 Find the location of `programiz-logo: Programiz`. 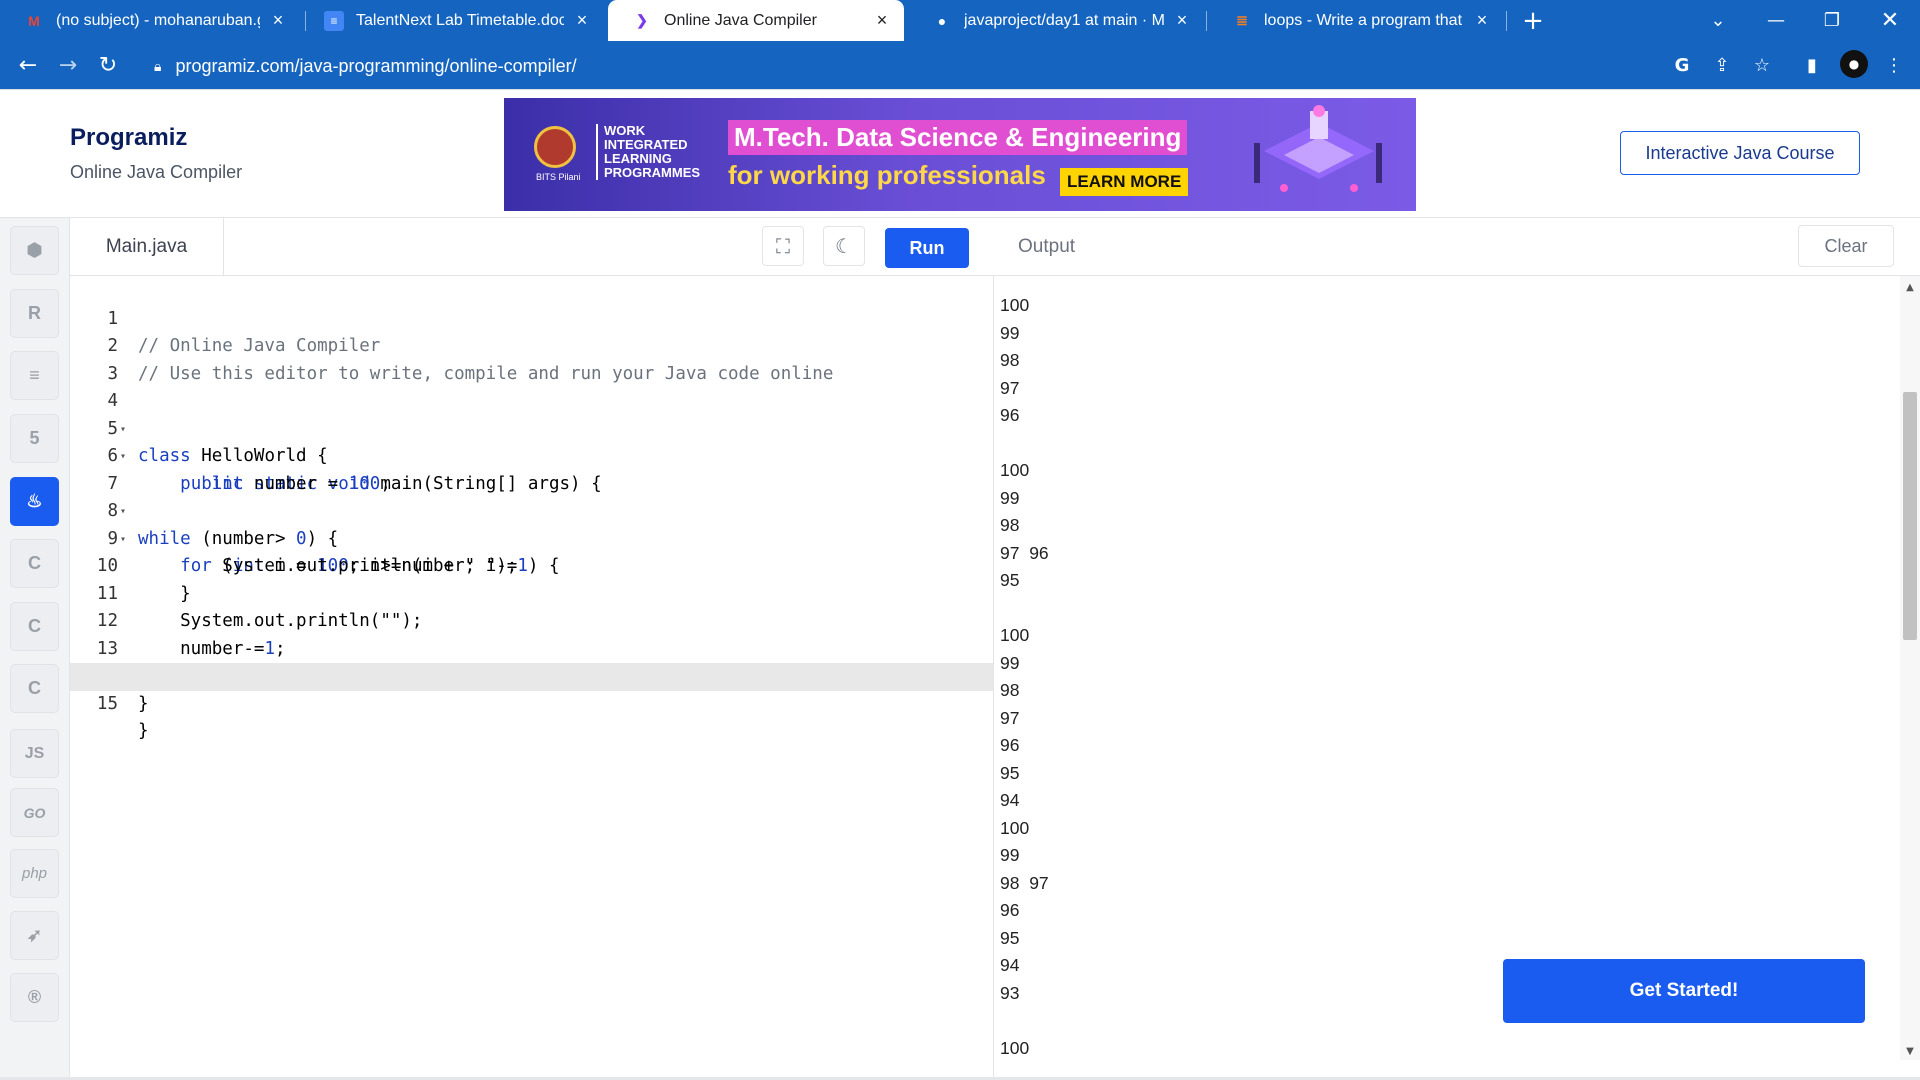

programiz-logo: Programiz is located at coordinates (128, 138).